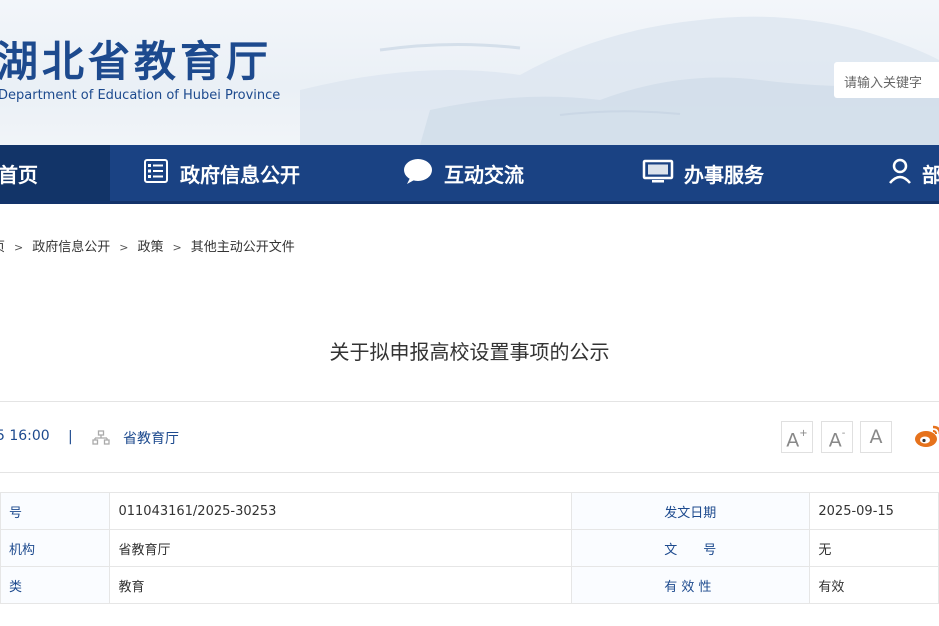  I want to click on font-increase-label: A, so click(793, 440).